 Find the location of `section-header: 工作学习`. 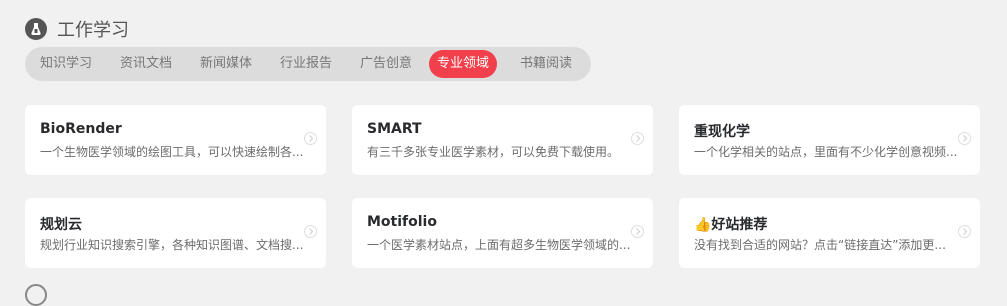

section-header: 工作学习 is located at coordinates (77, 29).